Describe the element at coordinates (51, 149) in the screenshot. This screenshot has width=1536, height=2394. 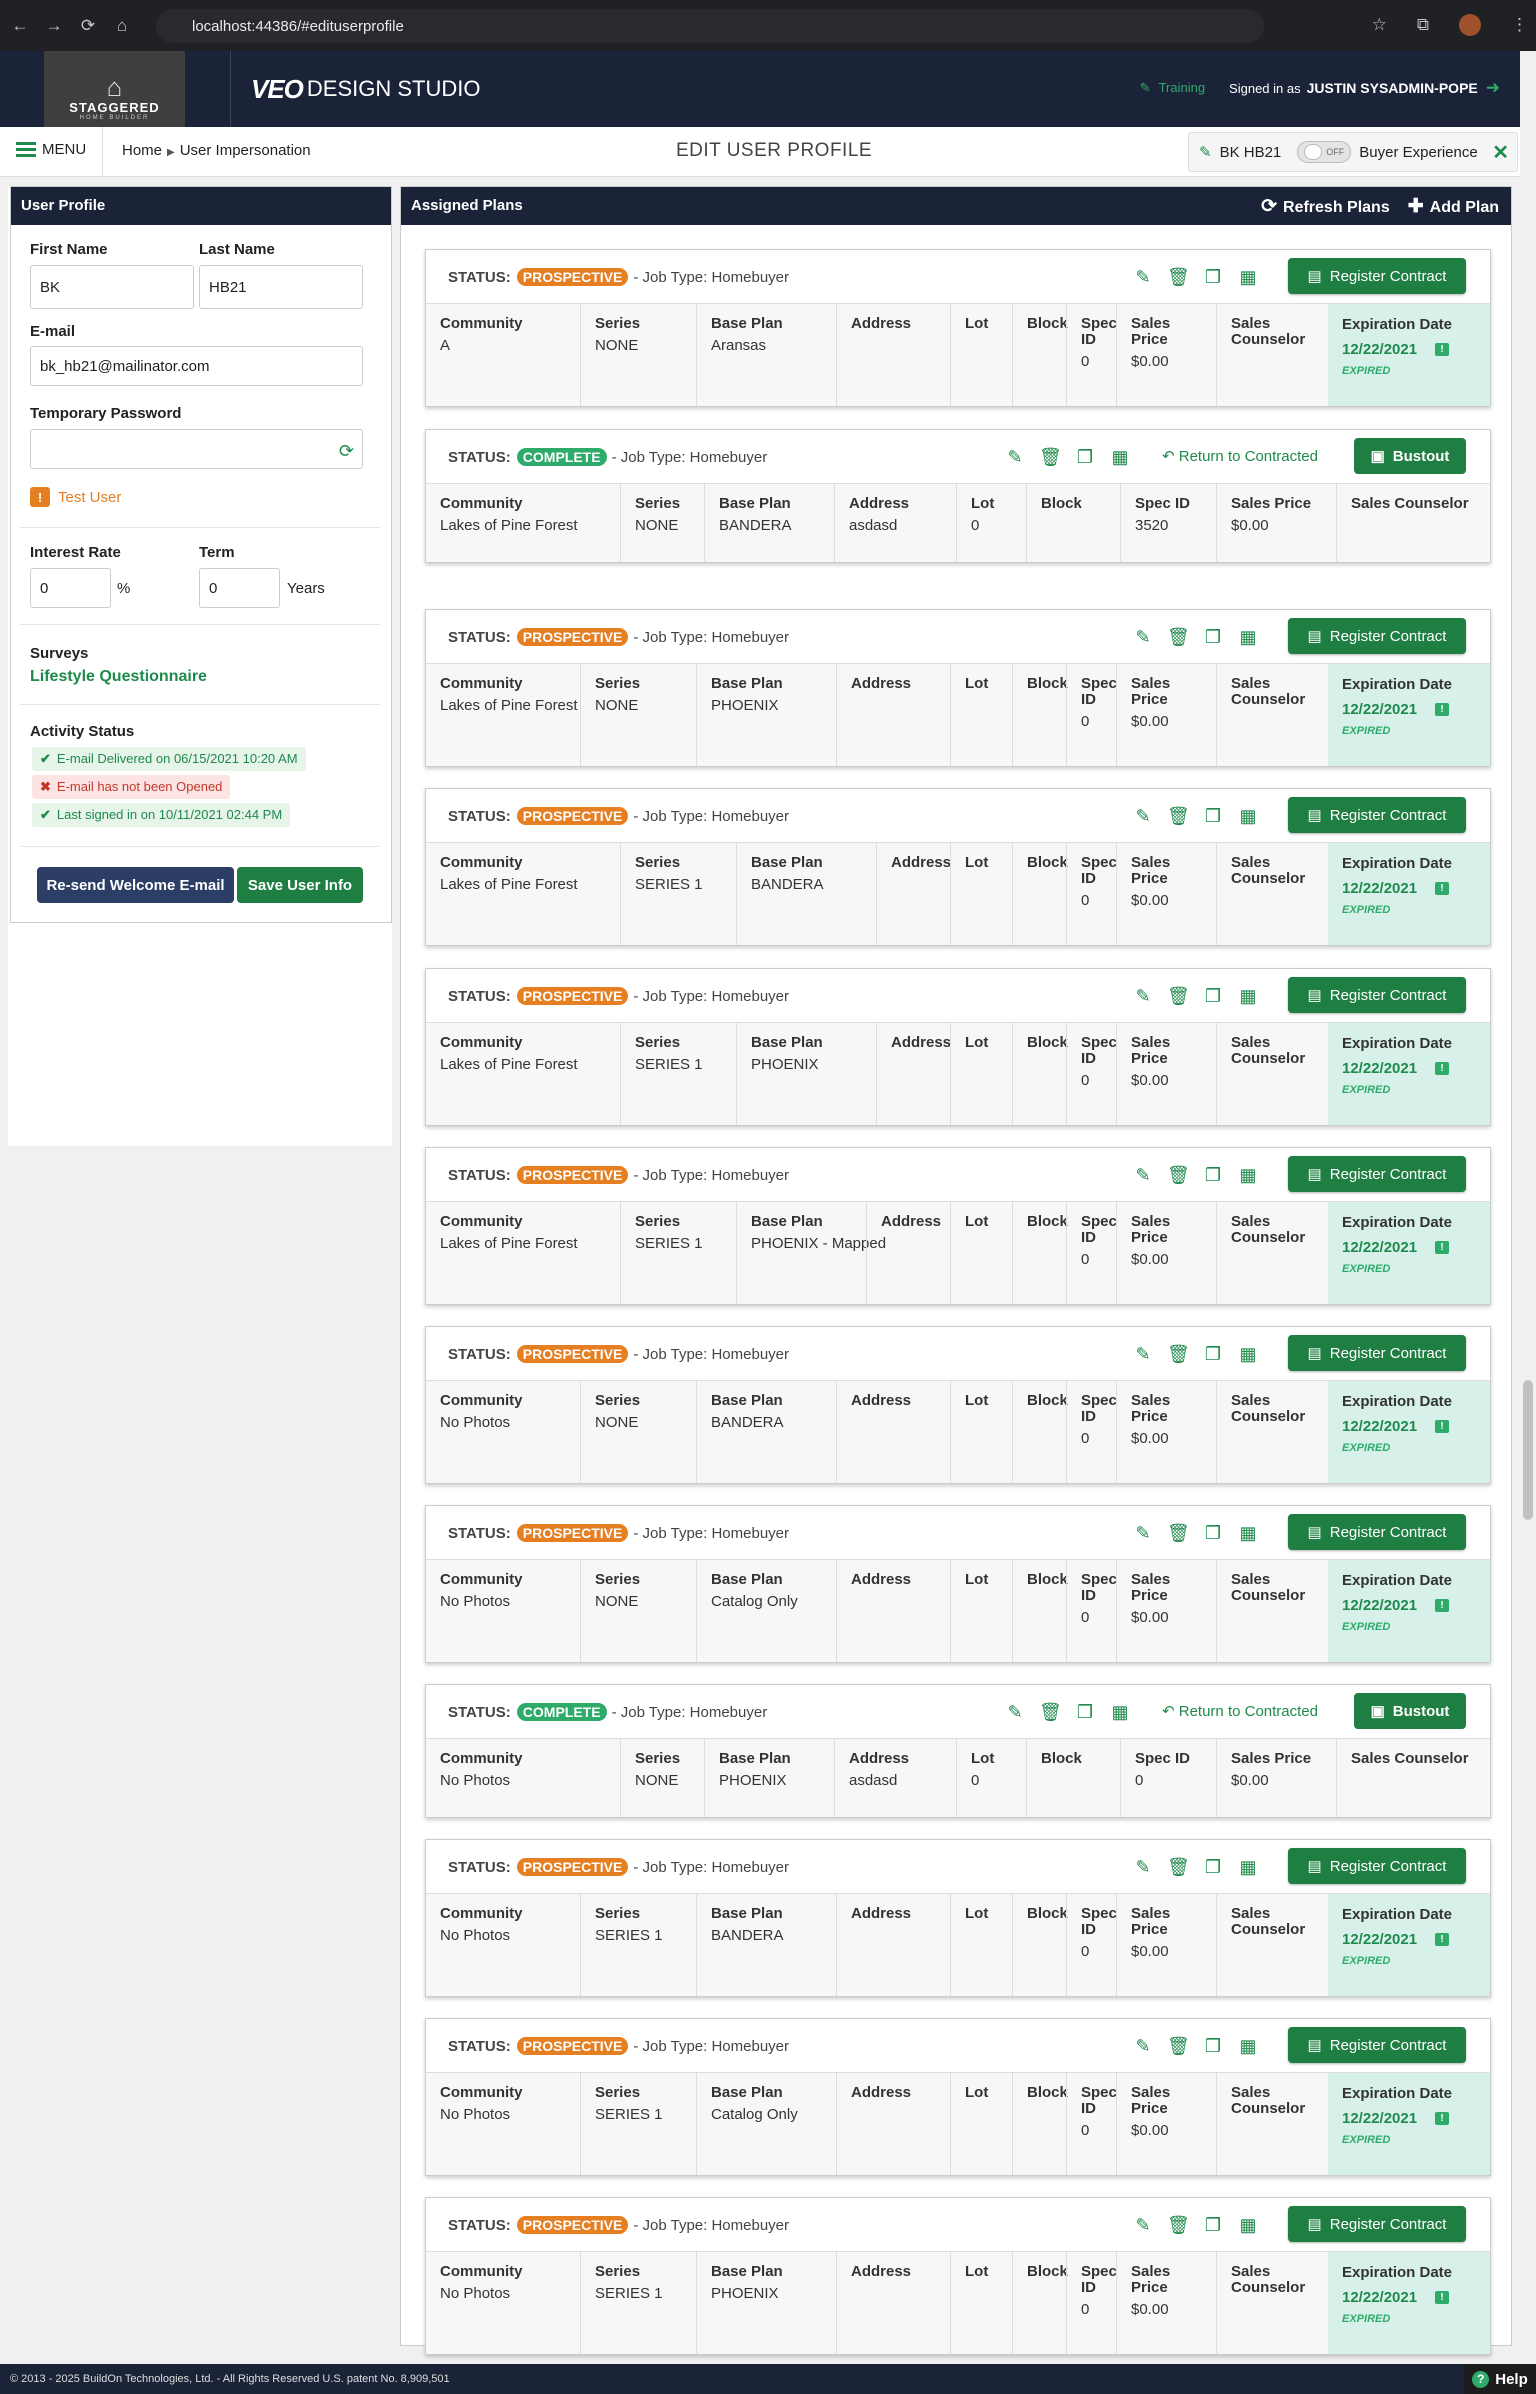
I see `menu-button: MENU` at that location.